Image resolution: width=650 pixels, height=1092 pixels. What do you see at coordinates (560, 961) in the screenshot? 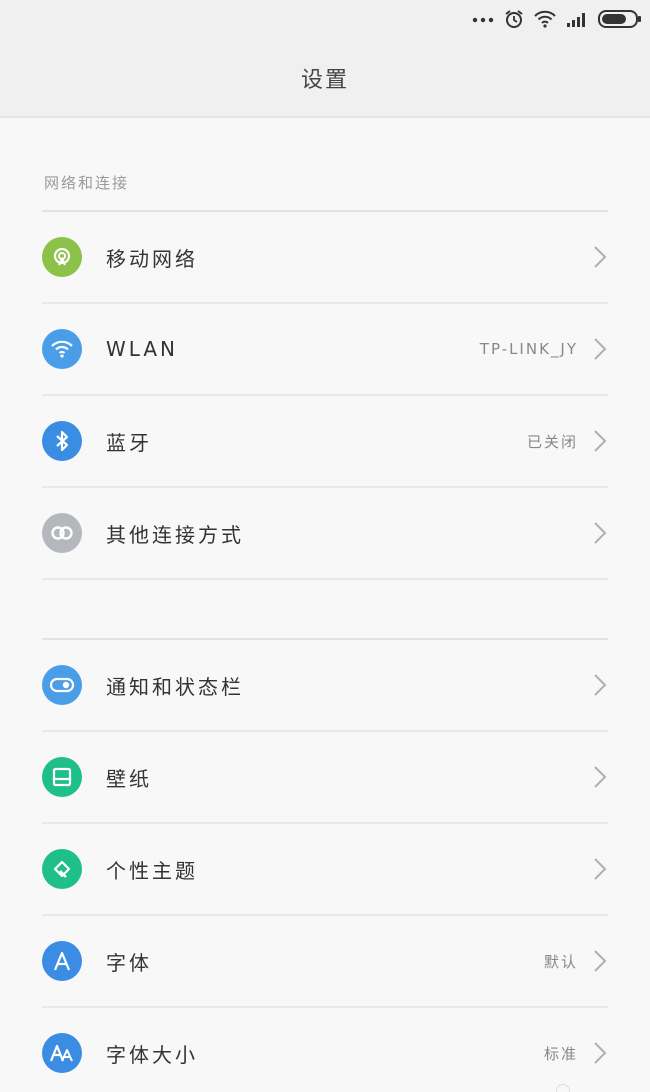
I see `settings-item-value: 默认` at bounding box center [560, 961].